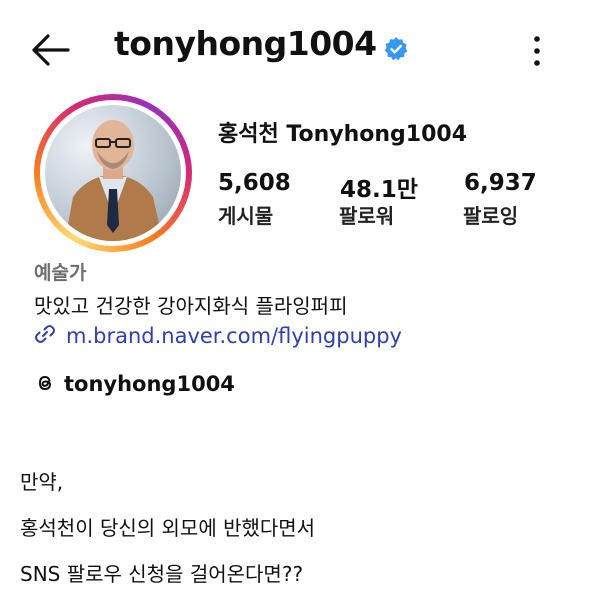 The image size is (600, 604). Describe the element at coordinates (537, 51) in the screenshot. I see `more-options-icon` at that location.